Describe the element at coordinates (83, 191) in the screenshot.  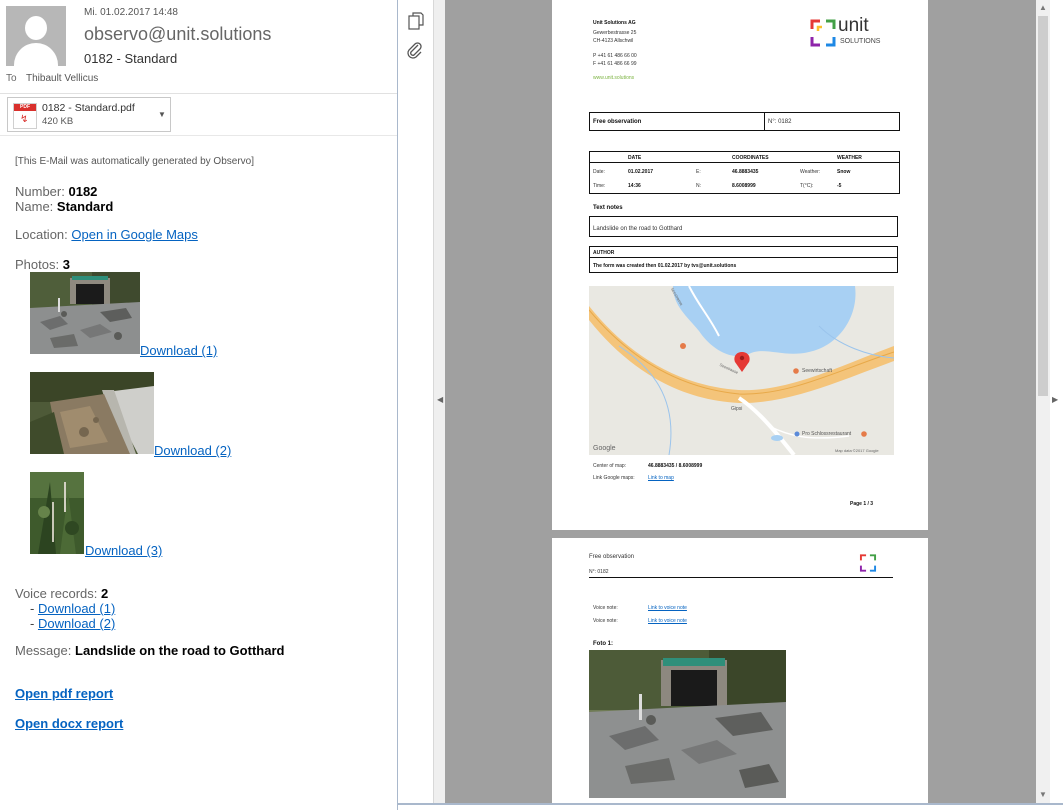
I see `number-value: 0182` at that location.